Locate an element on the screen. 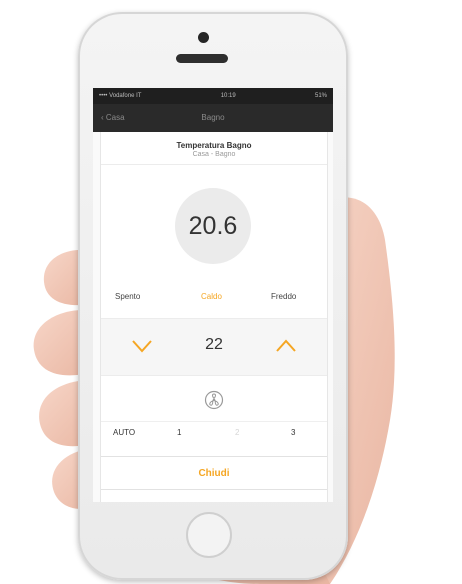 The image size is (462, 584). fan-option-1: 1 is located at coordinates (179, 432).